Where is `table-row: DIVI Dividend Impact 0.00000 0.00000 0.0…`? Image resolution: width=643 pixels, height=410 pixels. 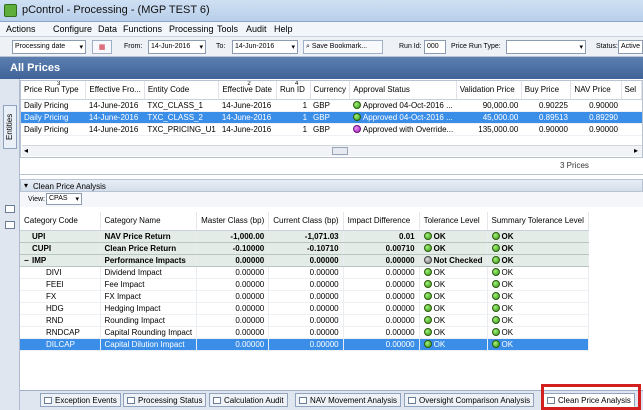 table-row: DIVI Dividend Impact 0.00000 0.00000 0.0… is located at coordinates (304, 272).